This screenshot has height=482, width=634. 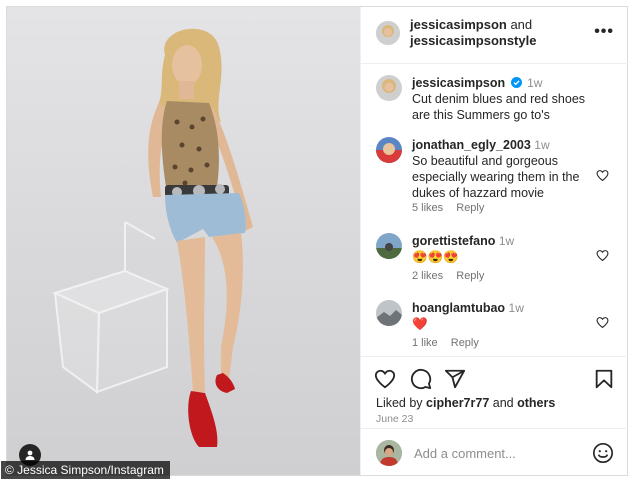 I want to click on comment-meta: 5 likes Reply, so click(x=453, y=208).